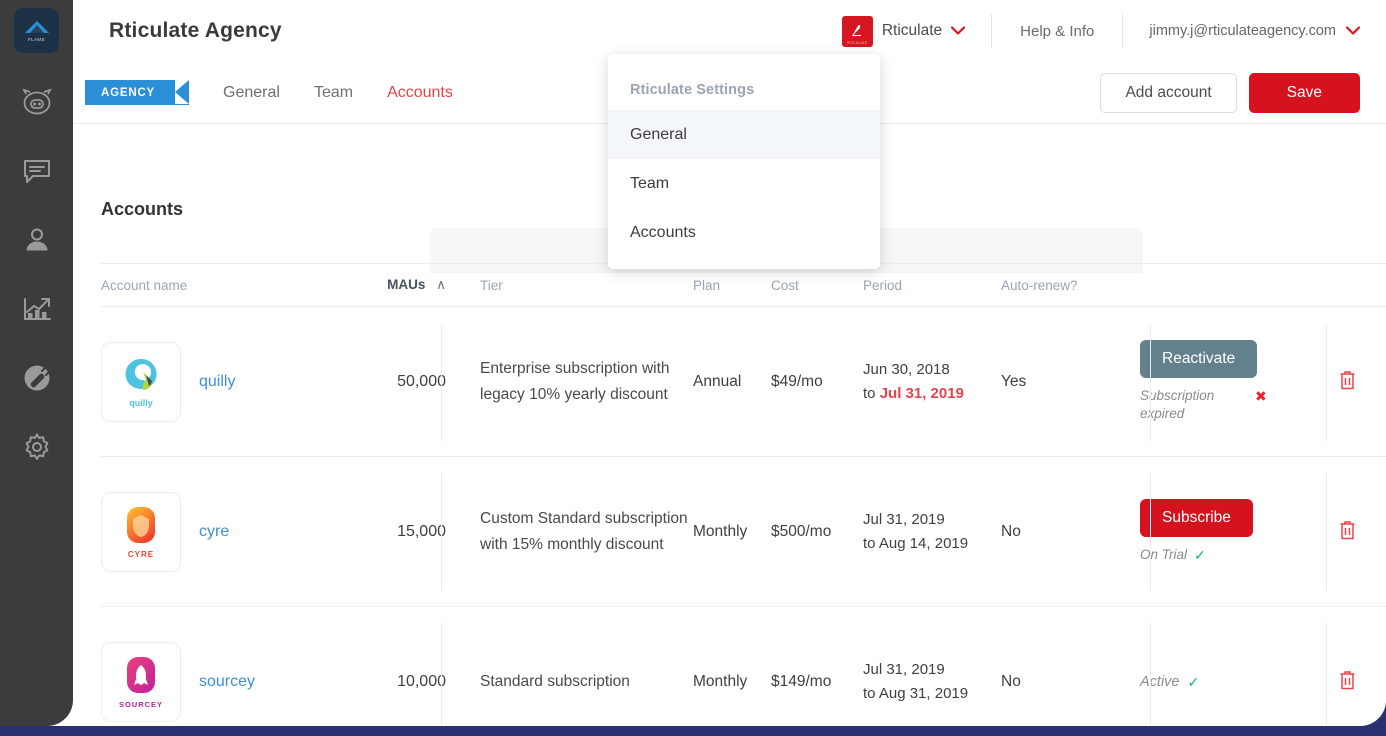  What do you see at coordinates (214, 532) in the screenshot?
I see `account-link: cyre` at bounding box center [214, 532].